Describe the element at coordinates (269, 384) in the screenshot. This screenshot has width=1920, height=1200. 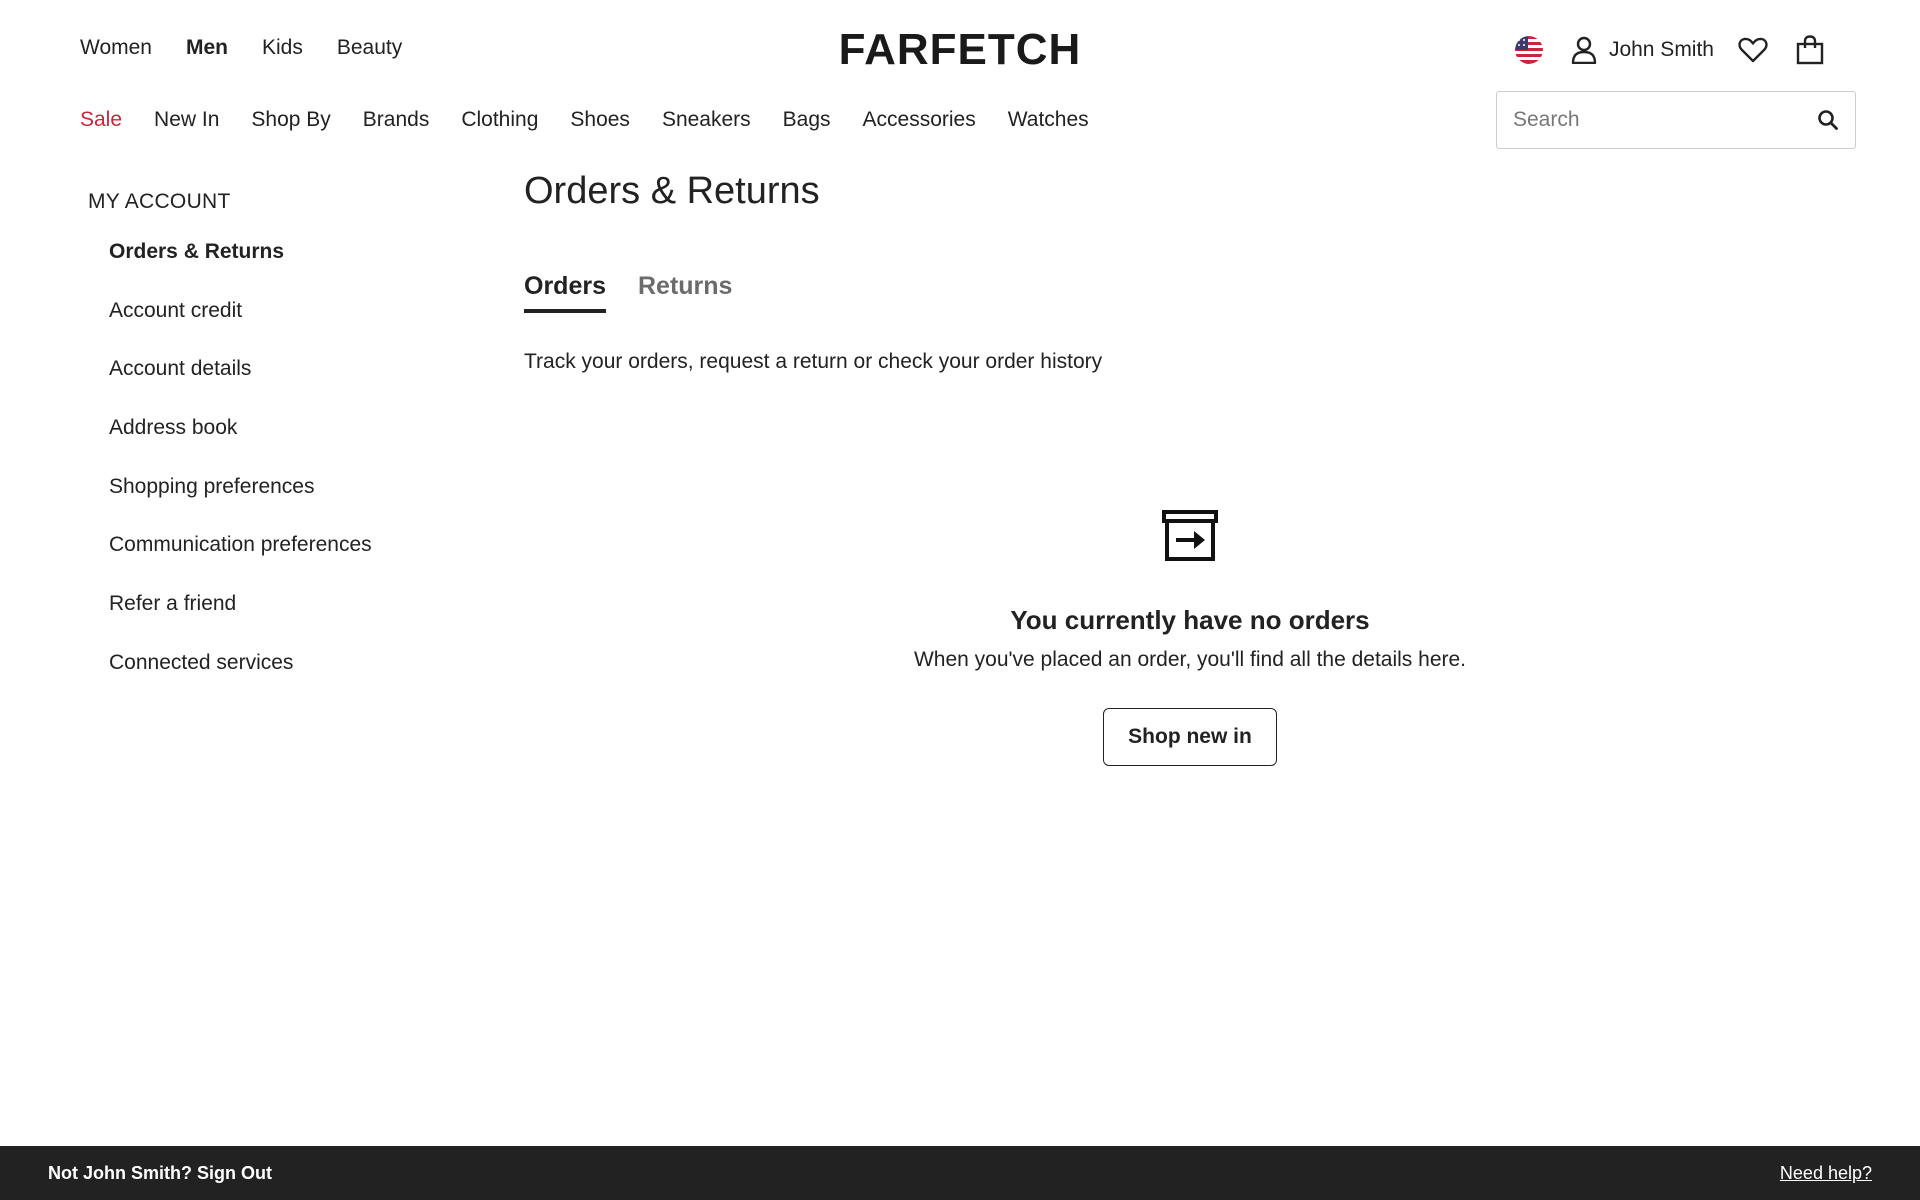
I see `sidebar-item-account-details: Account details` at that location.